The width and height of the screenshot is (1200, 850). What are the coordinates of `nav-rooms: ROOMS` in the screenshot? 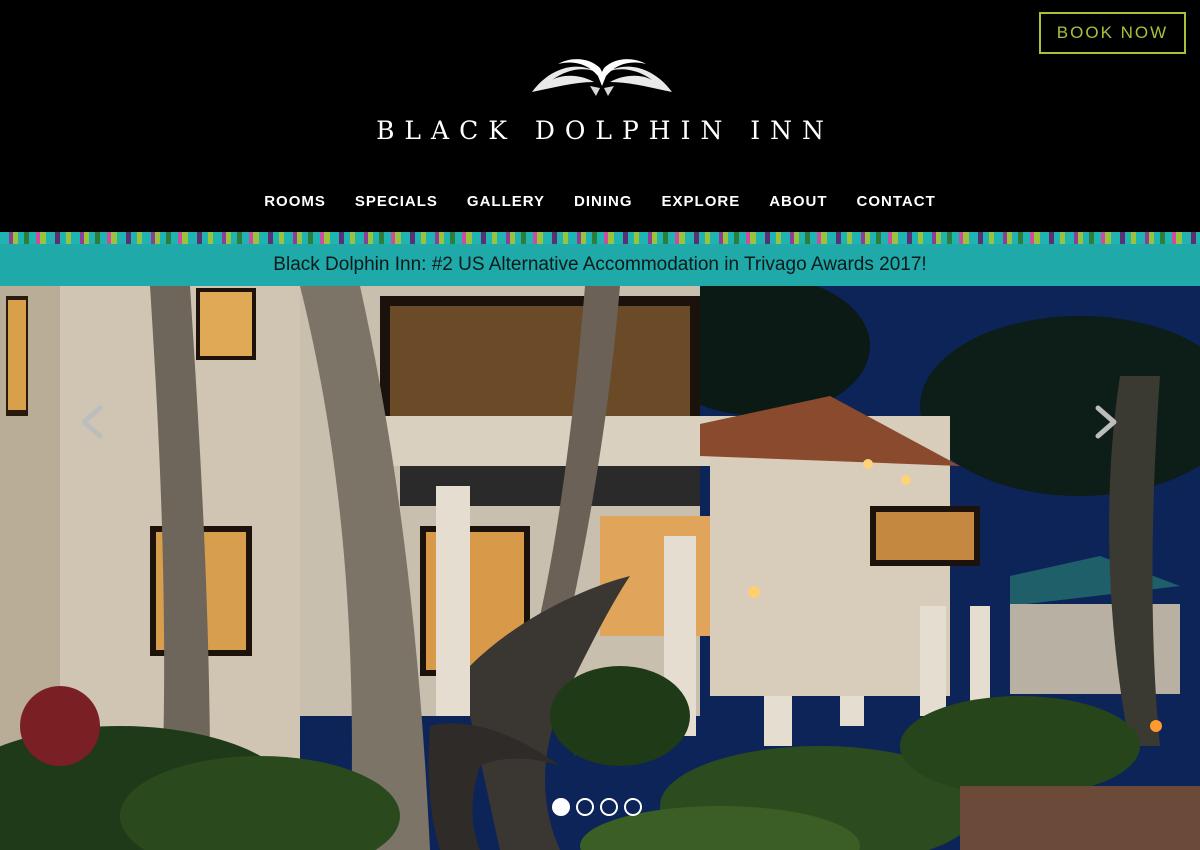 It's located at (295, 201).